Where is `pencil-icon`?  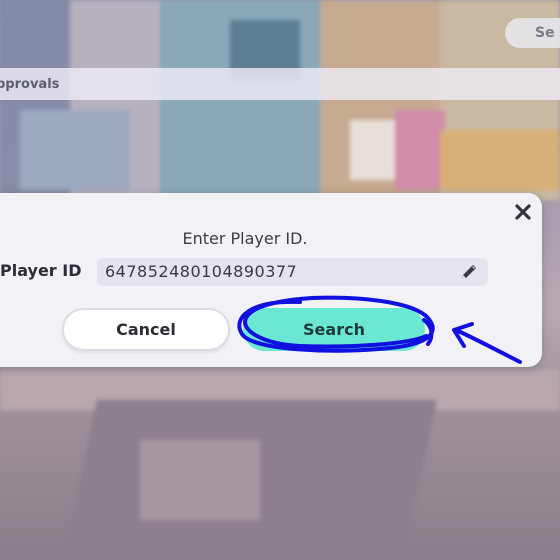
pencil-icon is located at coordinates (469, 272).